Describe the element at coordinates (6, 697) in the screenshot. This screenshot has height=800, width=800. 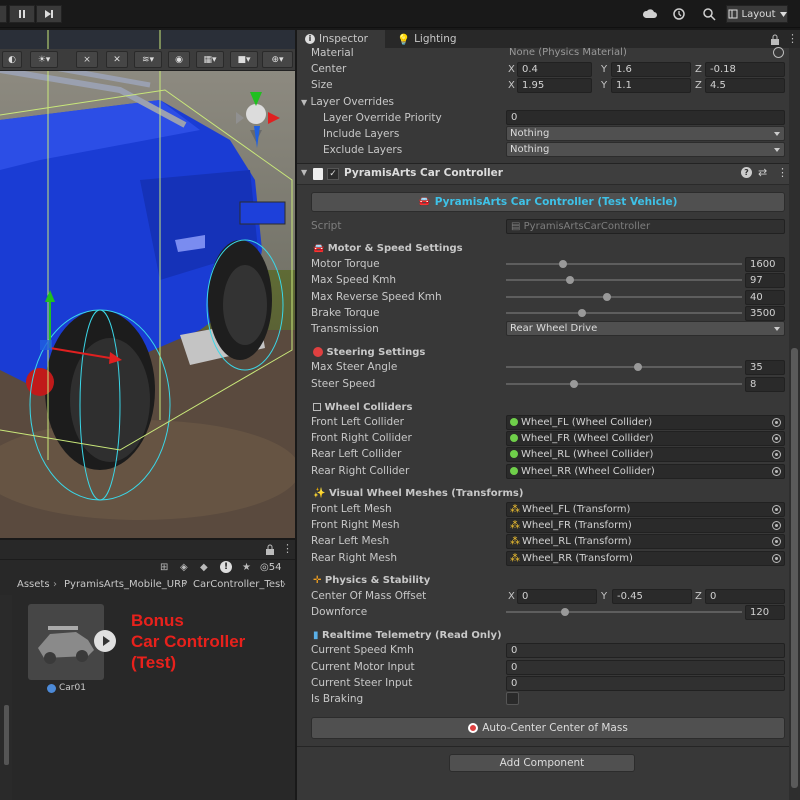
I see `folder-tree-scroll` at that location.